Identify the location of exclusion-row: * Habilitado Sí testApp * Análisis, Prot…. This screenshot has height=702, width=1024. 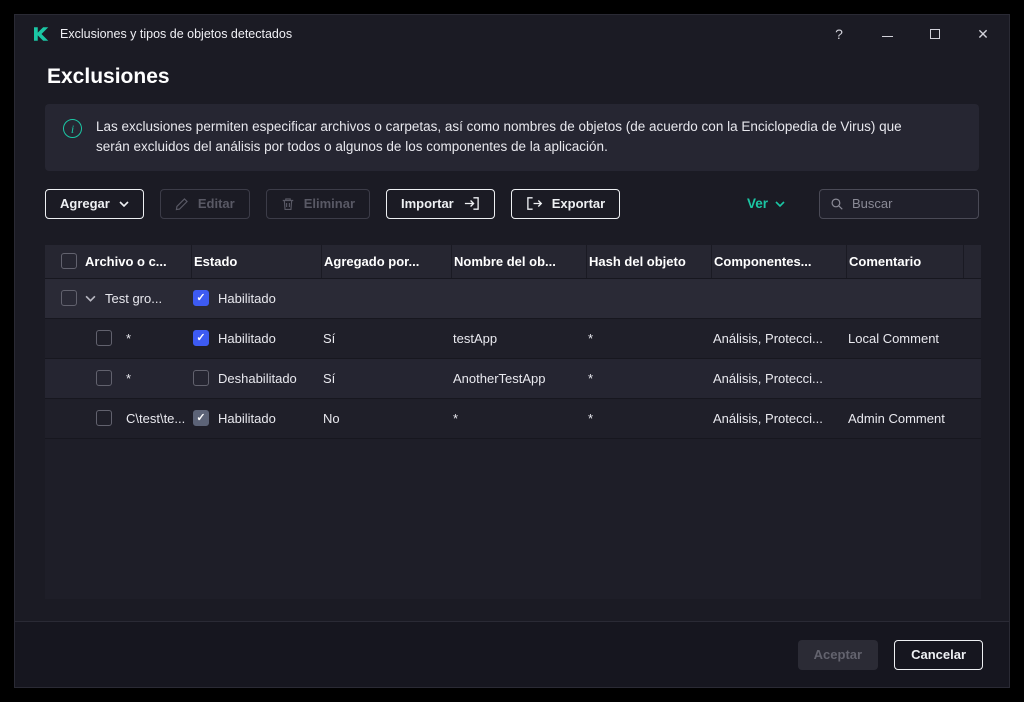
(513, 337).